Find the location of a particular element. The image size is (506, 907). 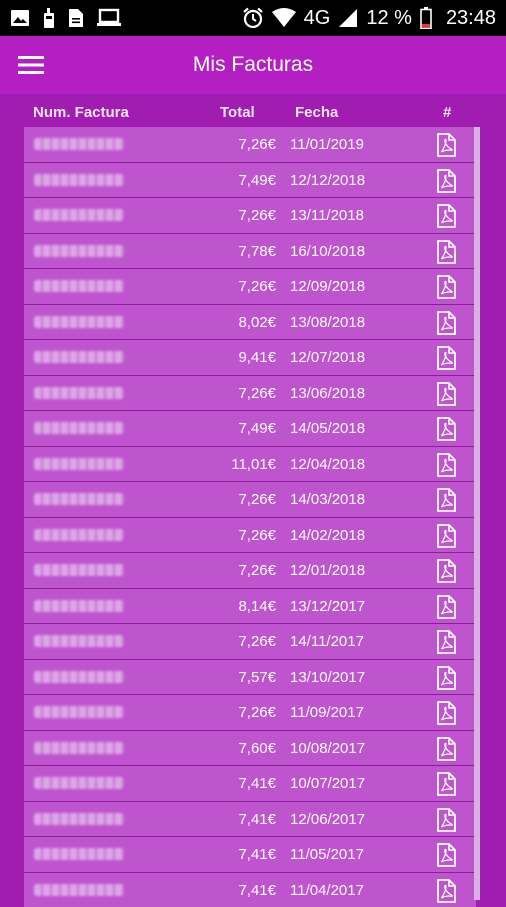

invoice-row: 7,78€16/10/2018 is located at coordinates (250, 252).